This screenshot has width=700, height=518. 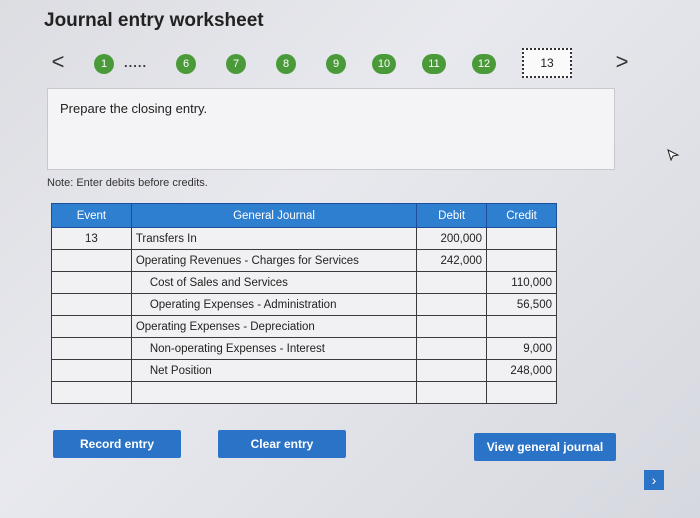 What do you see at coordinates (154, 20) in the screenshot?
I see `page-title: Journal entry worksheet` at bounding box center [154, 20].